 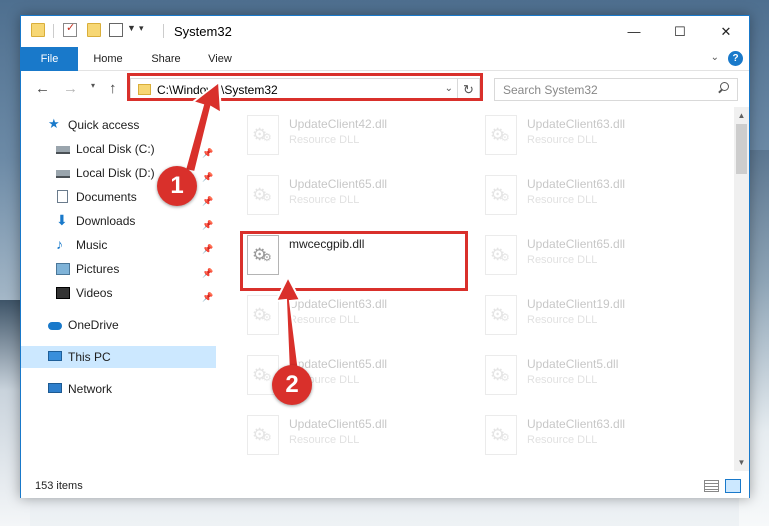 What do you see at coordinates (634, 31) in the screenshot?
I see `minimize-button: —` at bounding box center [634, 31].